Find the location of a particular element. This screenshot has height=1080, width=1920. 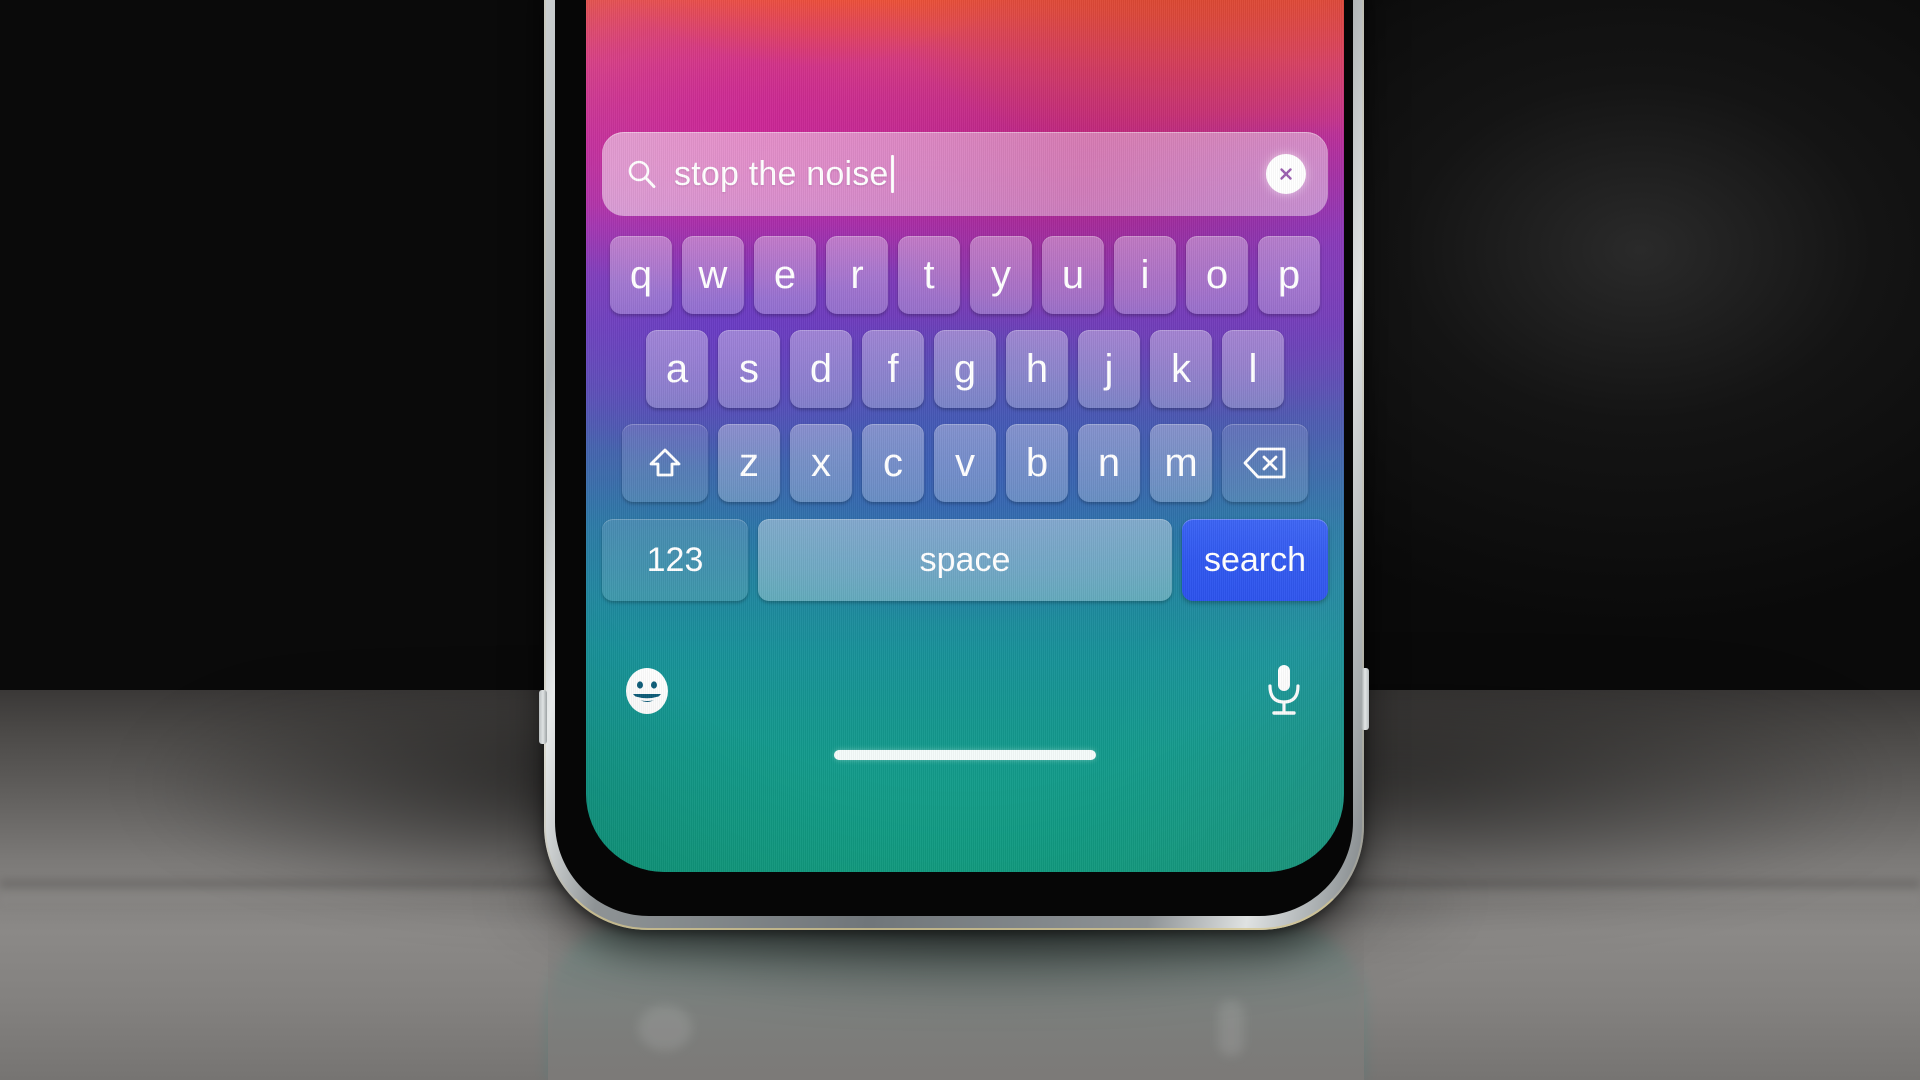

reflection-emoji-glow is located at coordinates (665, 1028).